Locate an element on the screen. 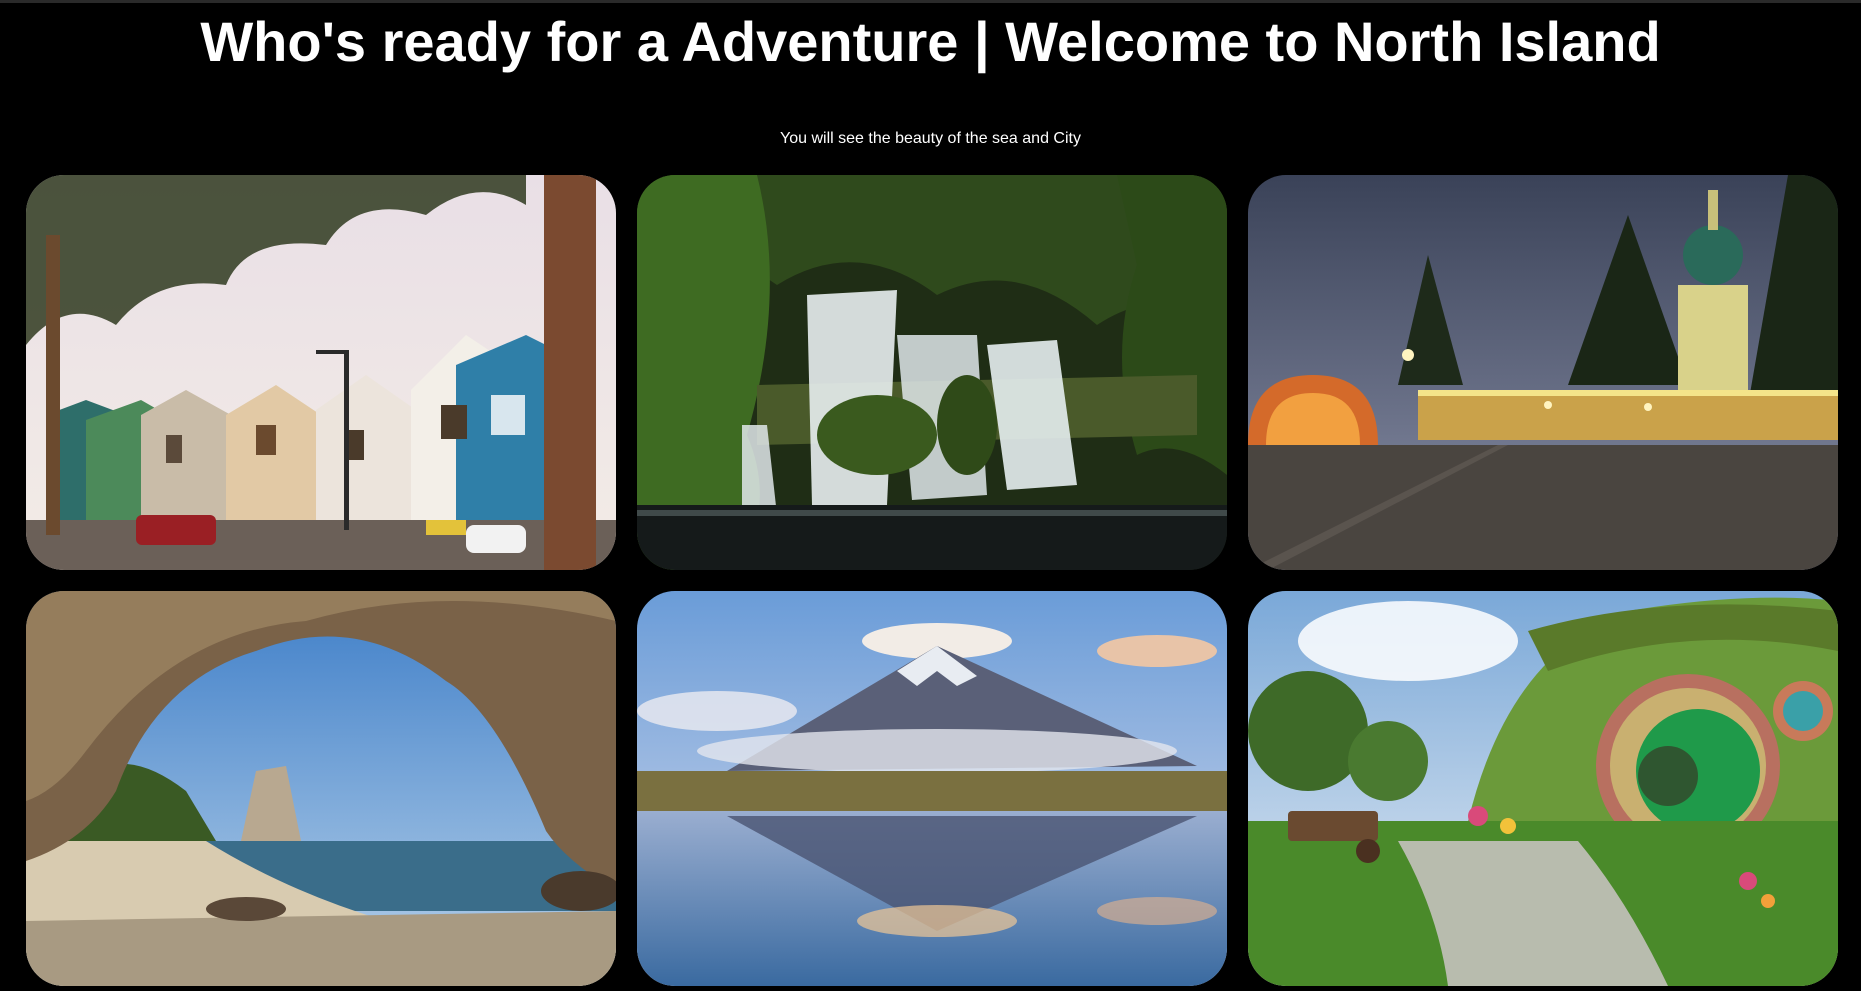  photo-victorian-street-houses is located at coordinates (321, 372).